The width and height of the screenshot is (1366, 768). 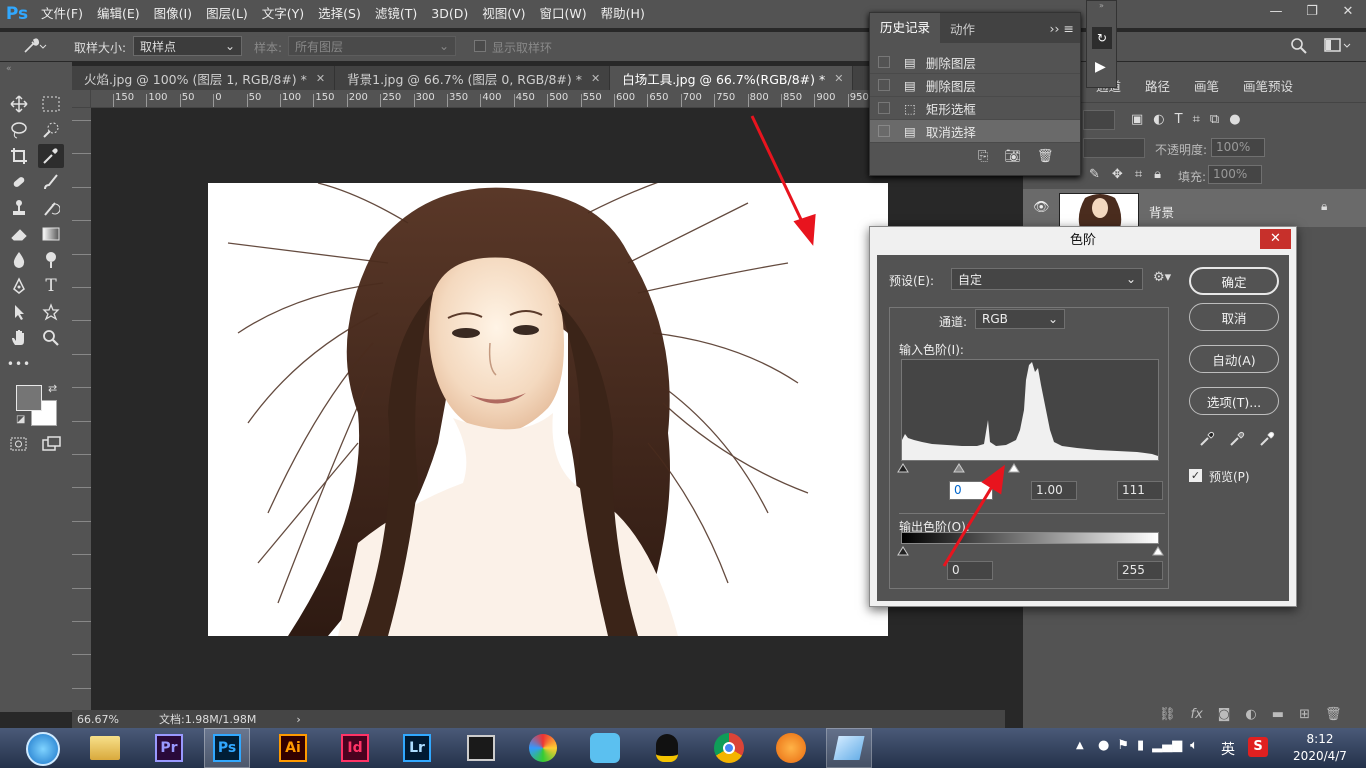 What do you see at coordinates (1234, 119) in the screenshot?
I see `filter-toggle-icon: ●` at bounding box center [1234, 119].